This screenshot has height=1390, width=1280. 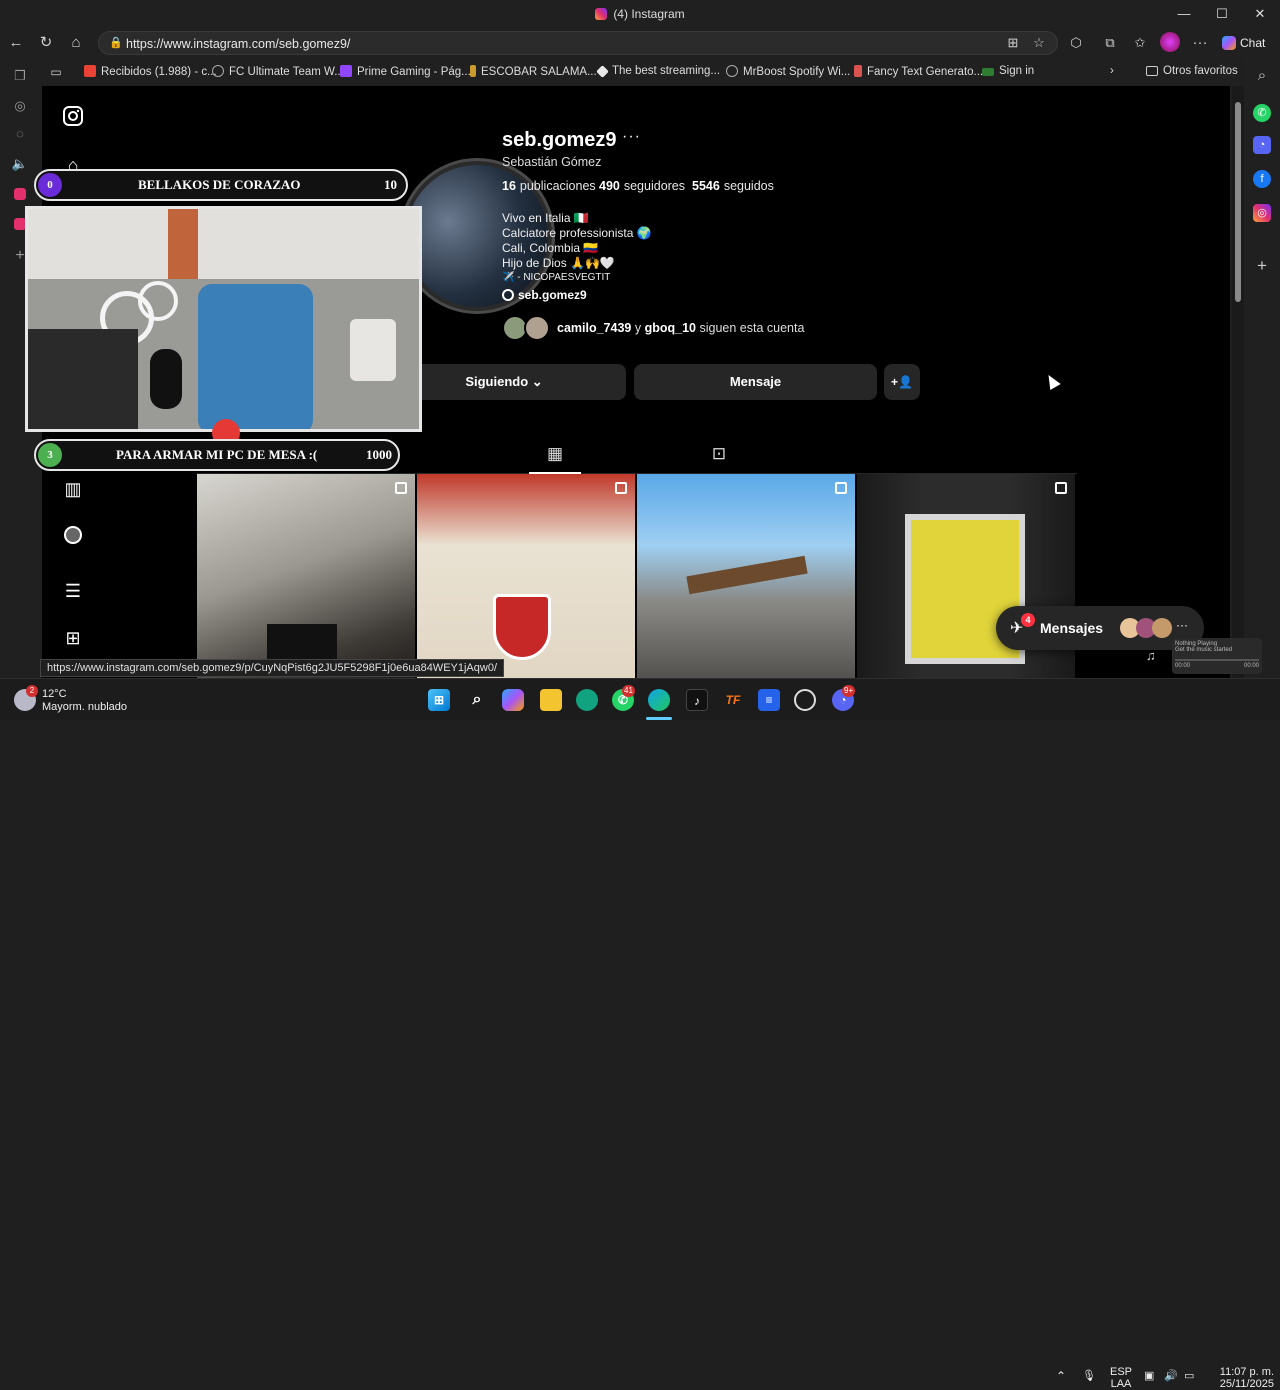 What do you see at coordinates (1110, 43) in the screenshot?
I see `split-screen-icon: ⧉` at bounding box center [1110, 43].